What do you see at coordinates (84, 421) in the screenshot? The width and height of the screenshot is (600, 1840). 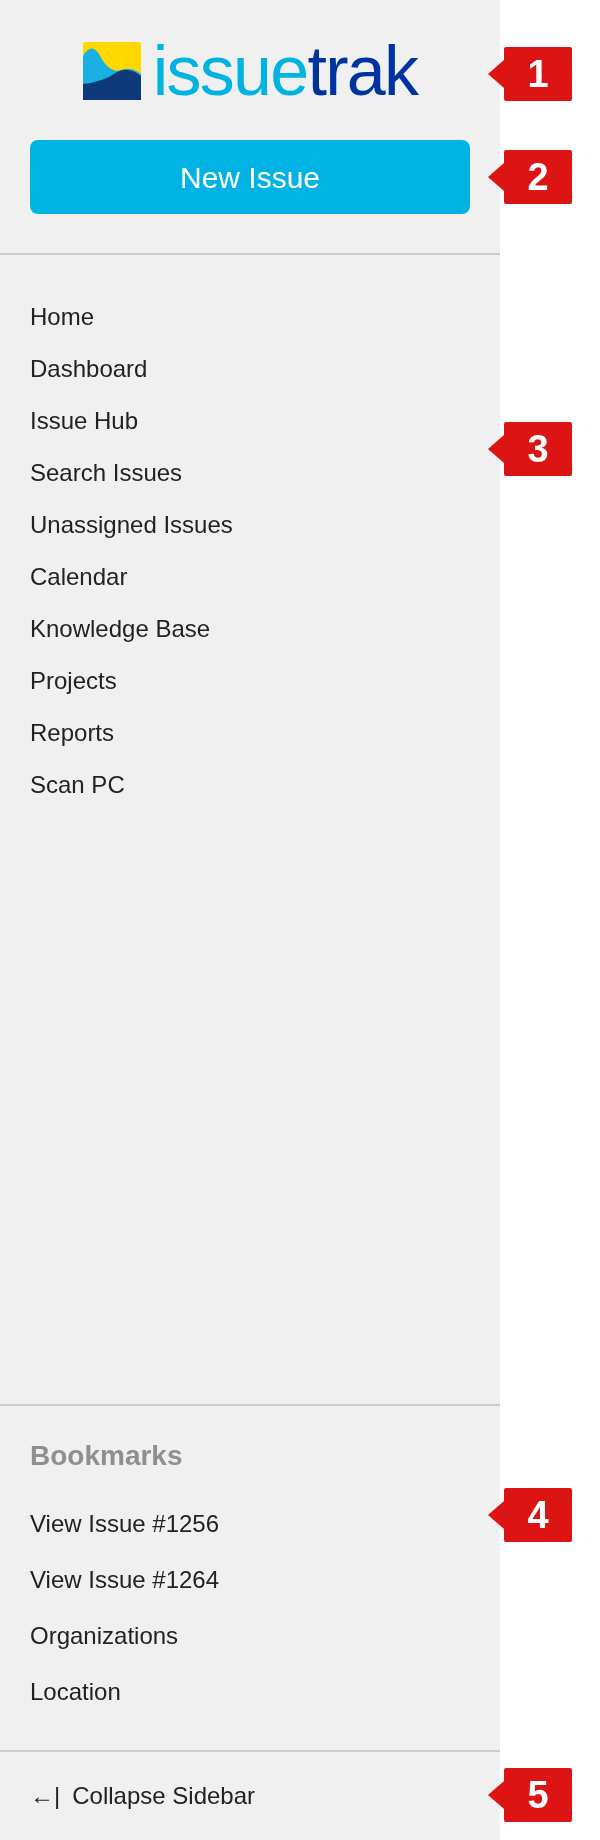 I see `nav-link: Issue Hub` at bounding box center [84, 421].